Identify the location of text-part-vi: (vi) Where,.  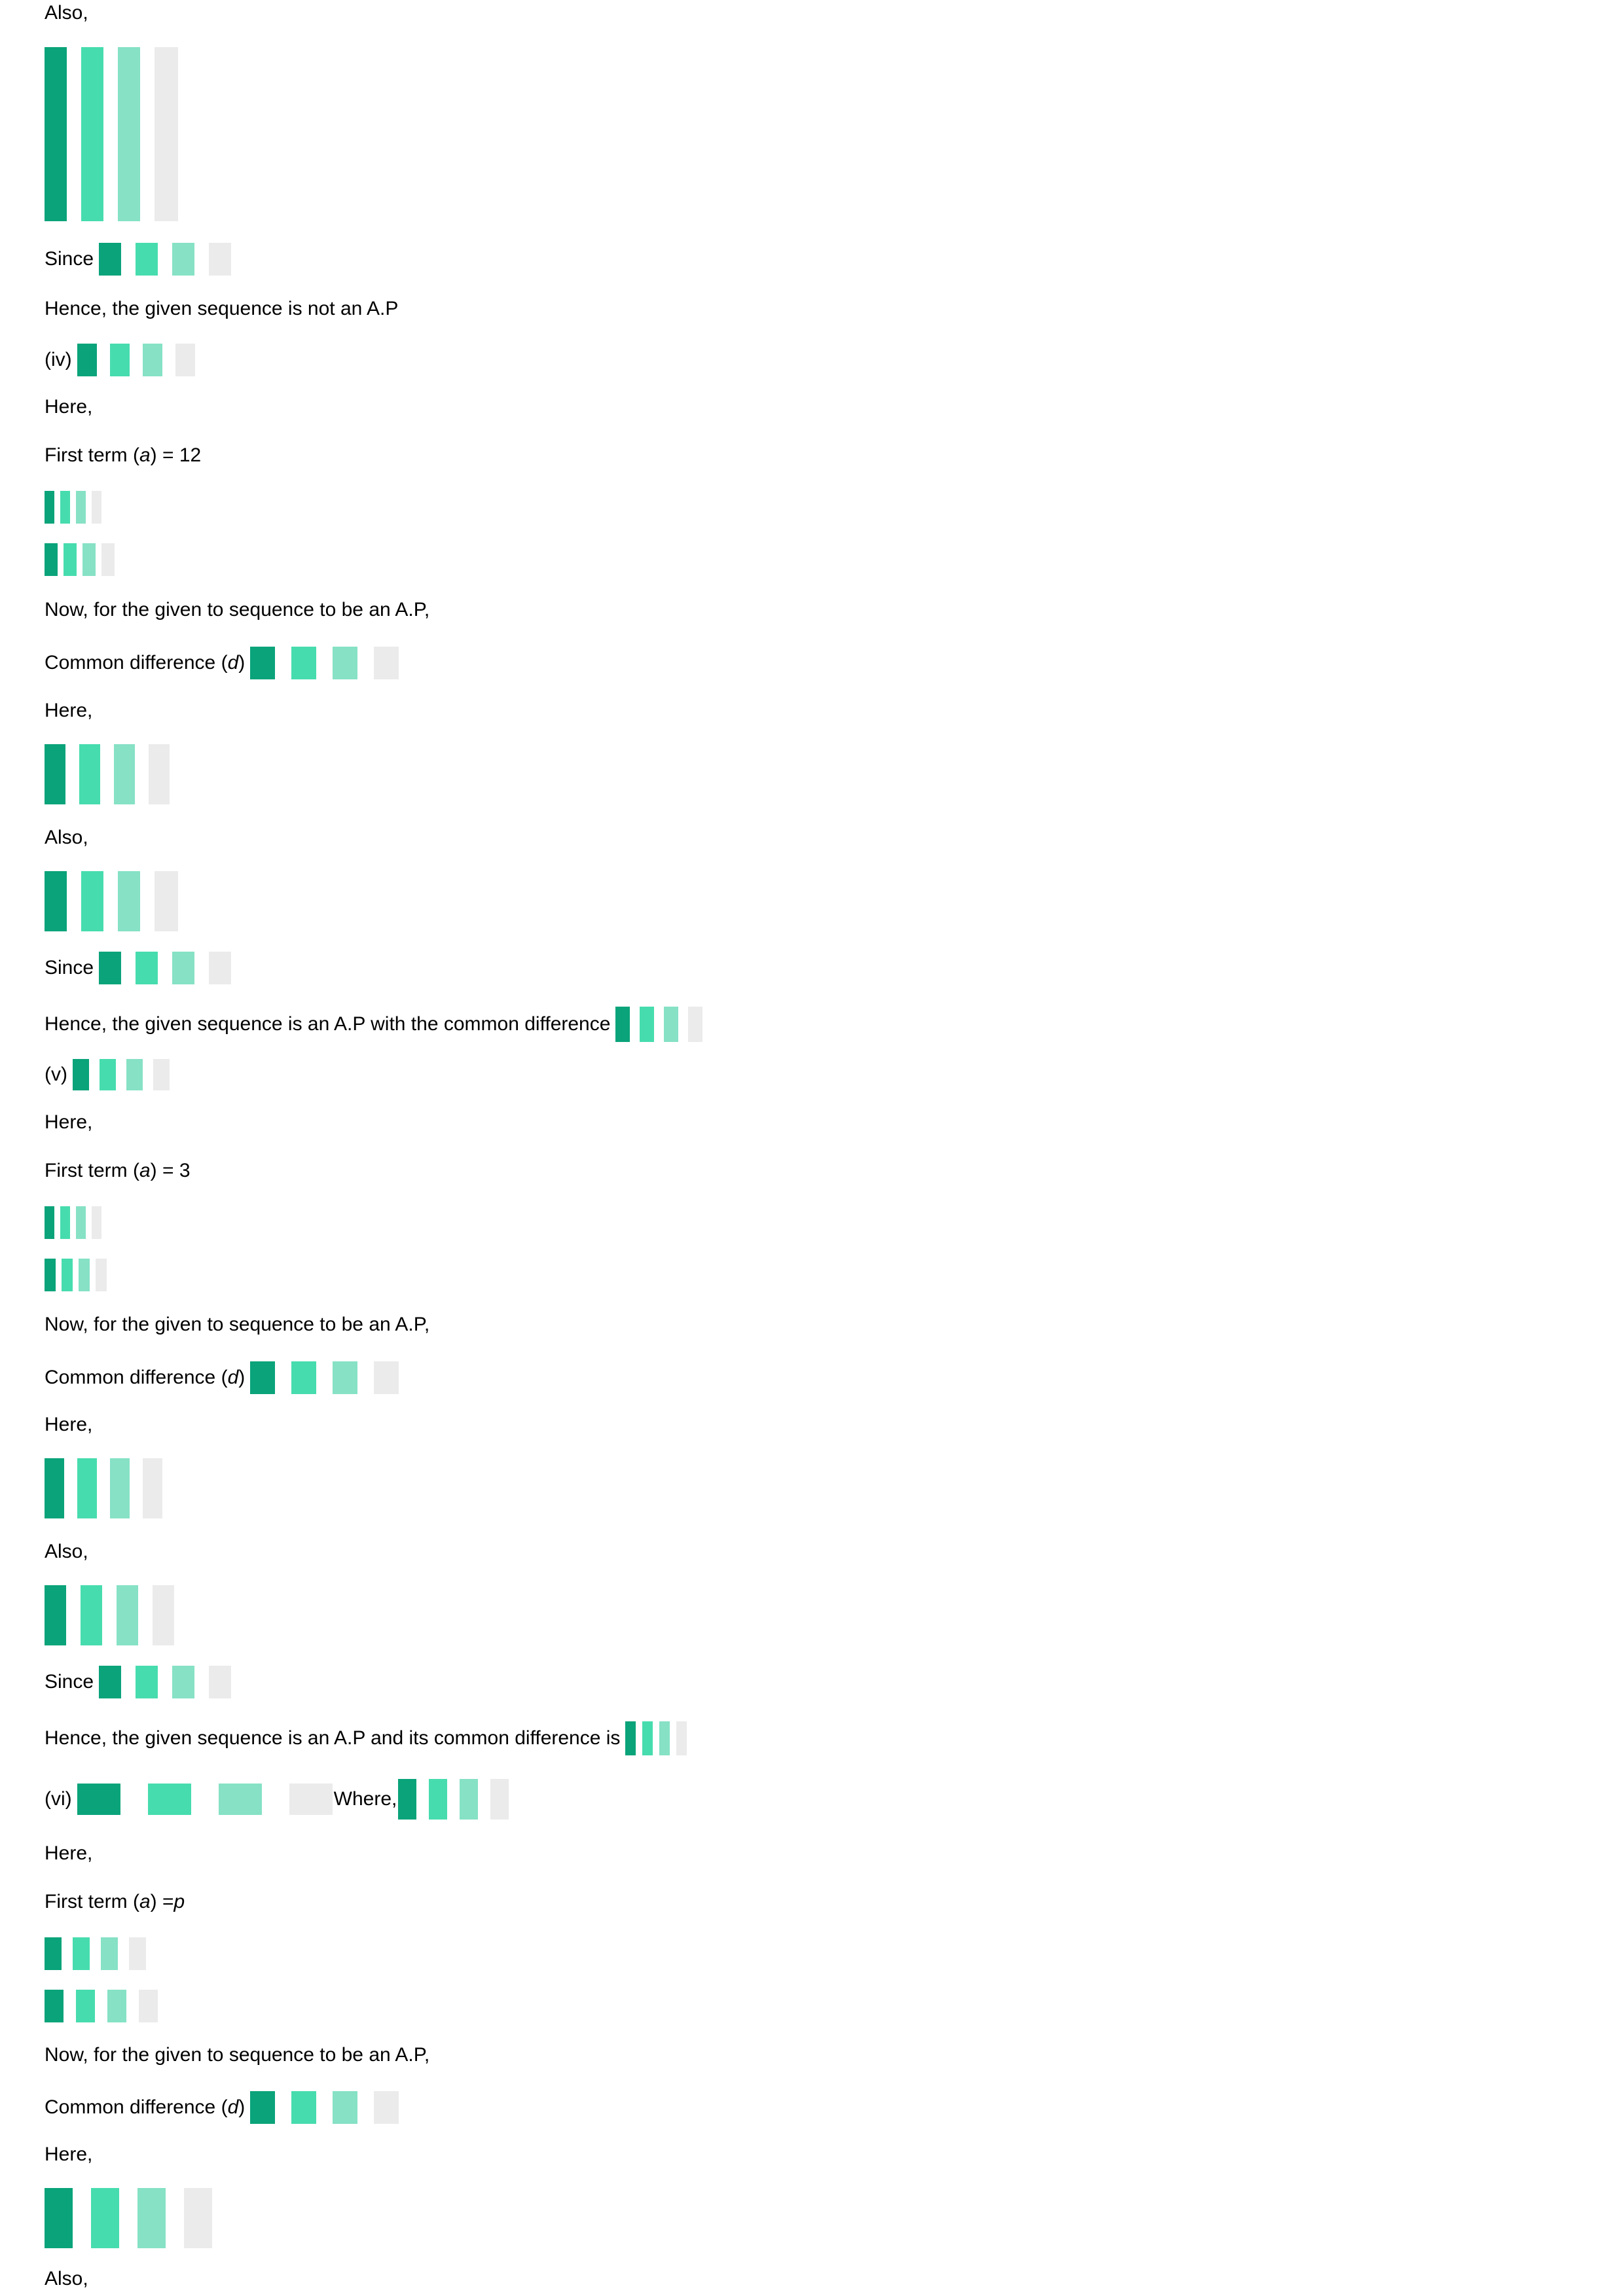
(277, 1799).